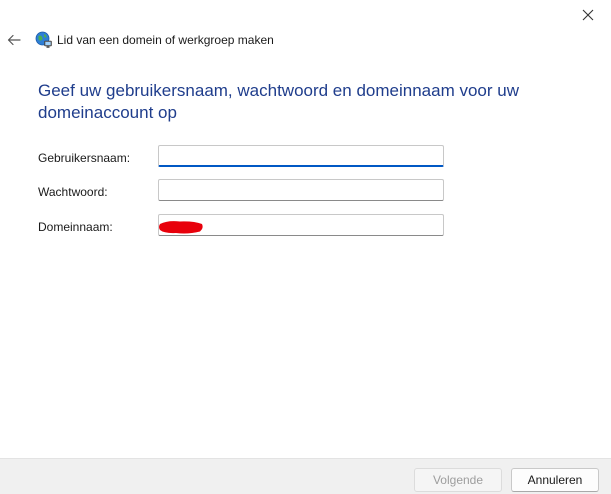 Image resolution: width=611 pixels, height=494 pixels. Describe the element at coordinates (73, 192) in the screenshot. I see `password-label: Wachtwoord:` at that location.